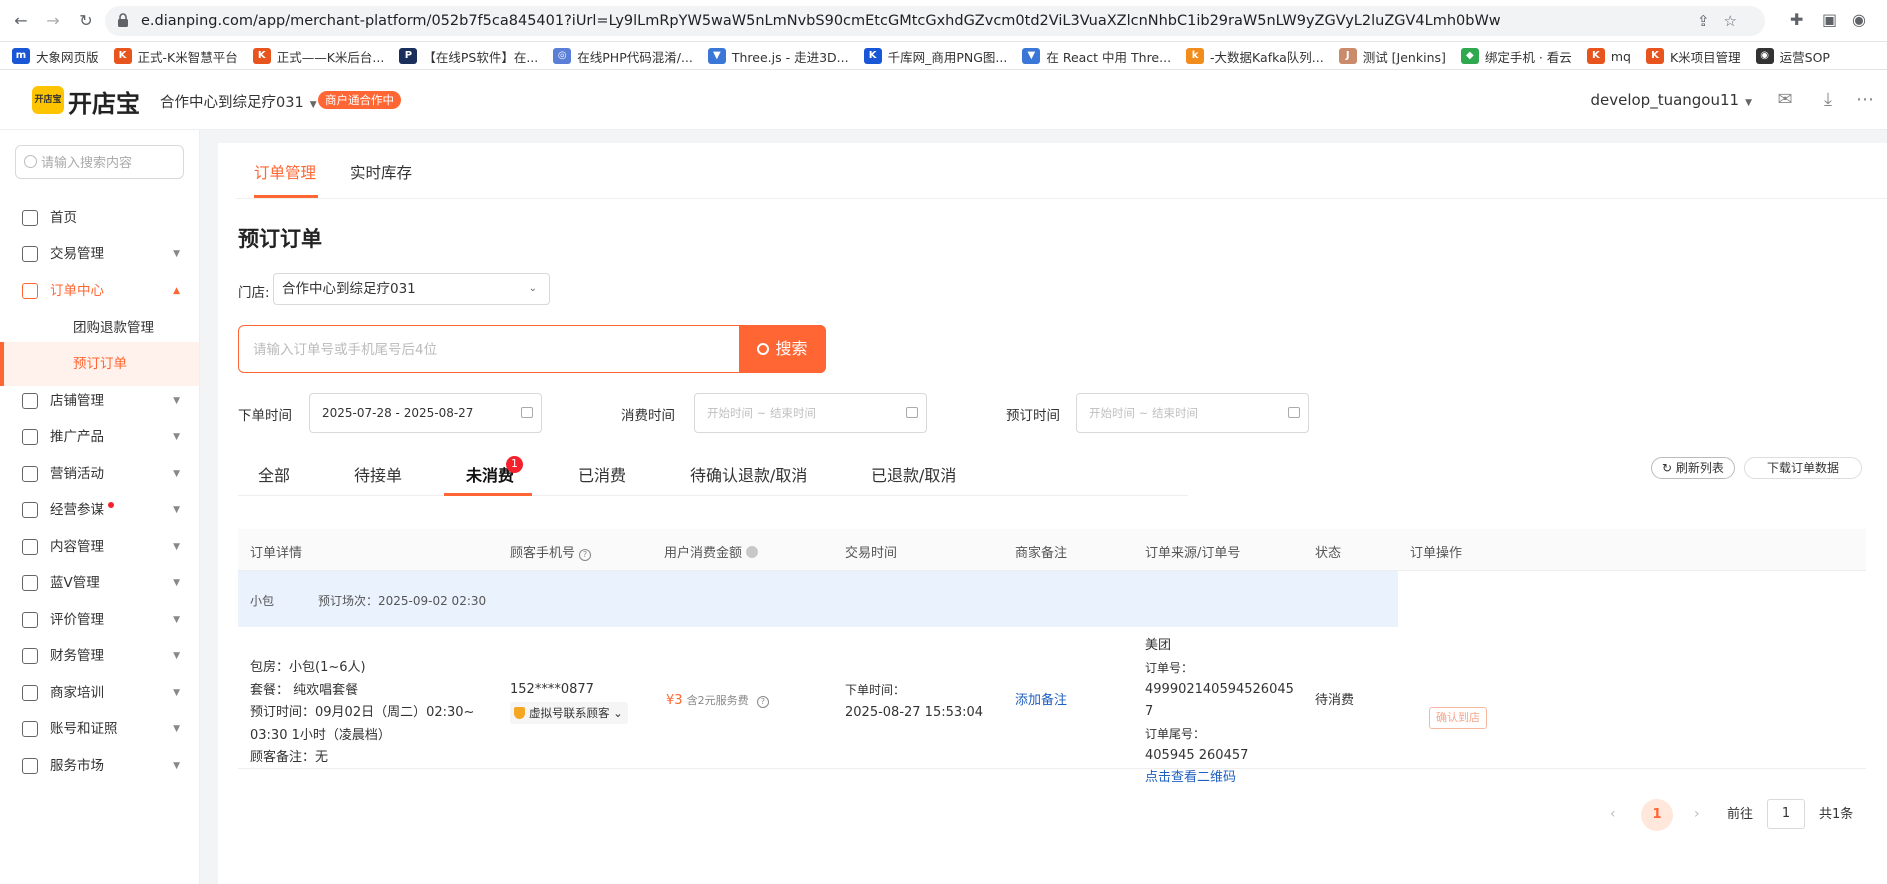 The image size is (1887, 884). What do you see at coordinates (1786, 814) in the screenshot?
I see `goto-page-input: 1` at bounding box center [1786, 814].